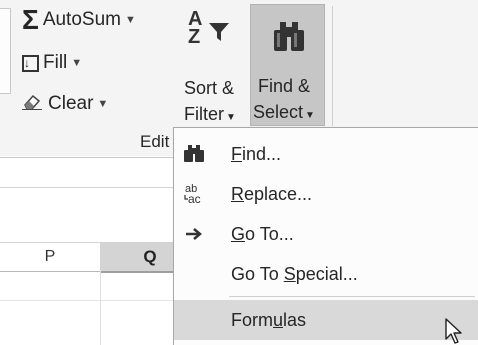 The image size is (478, 345). Describe the element at coordinates (100, 307) in the screenshot. I see `grid-line` at that location.